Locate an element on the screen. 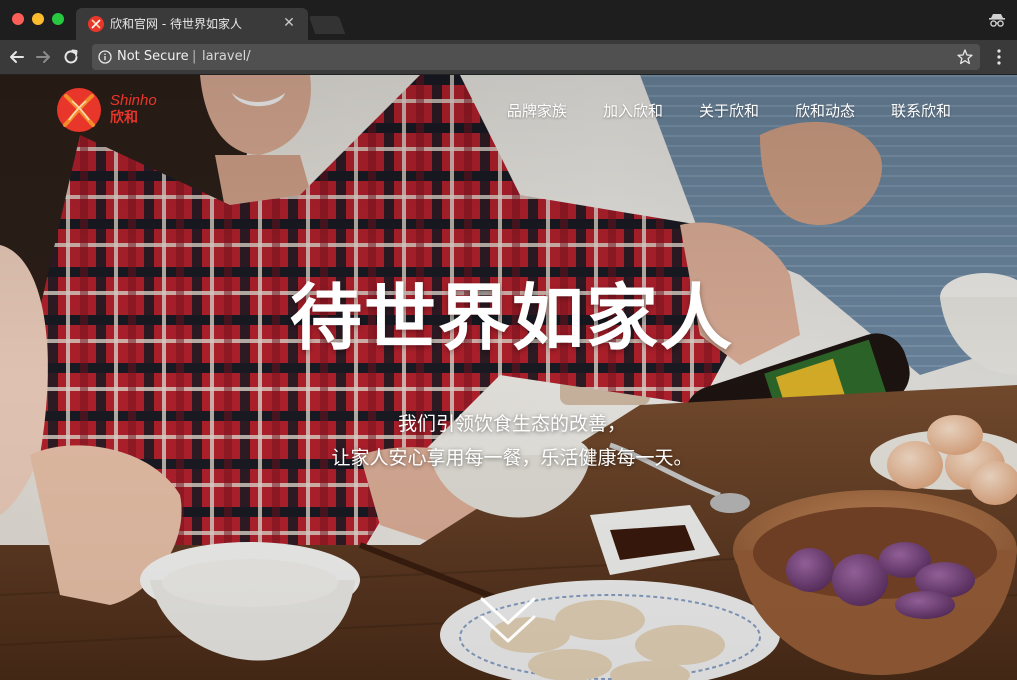  reload-icon is located at coordinates (71, 57).